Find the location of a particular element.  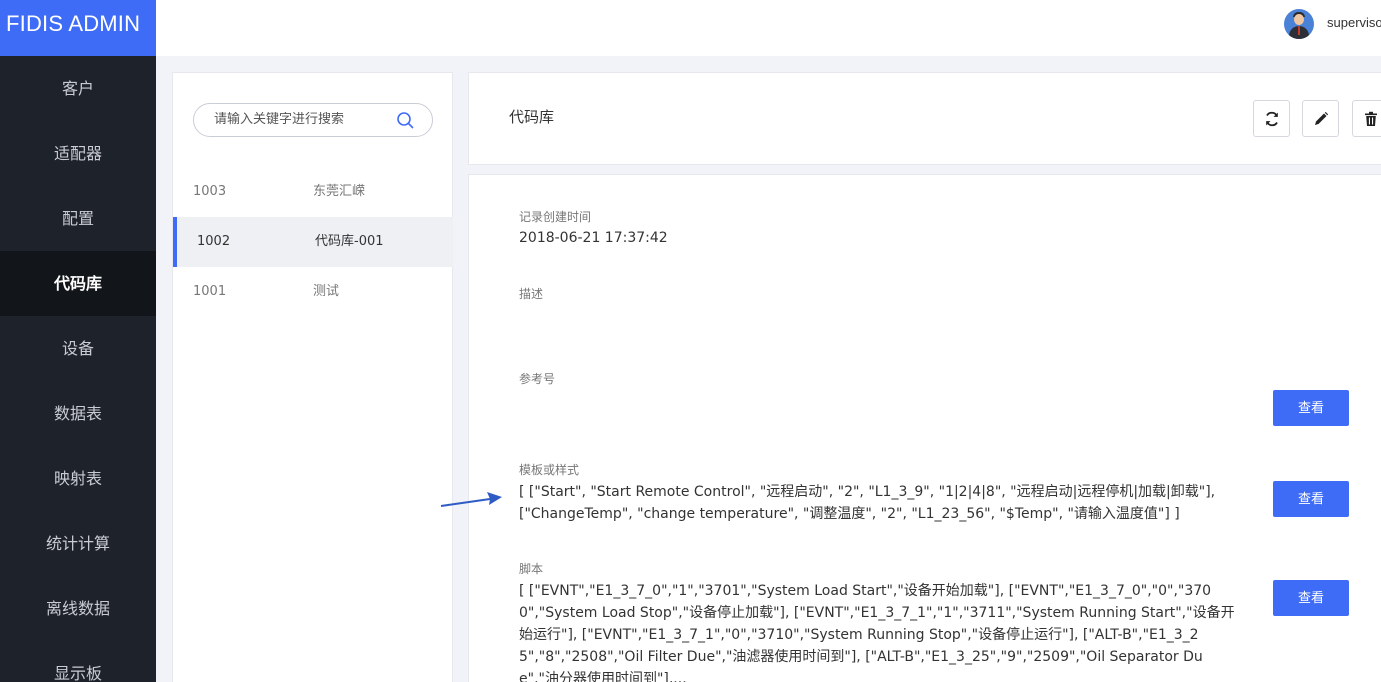

sidebar-item-dashboard: 显示板 is located at coordinates (78, 661).